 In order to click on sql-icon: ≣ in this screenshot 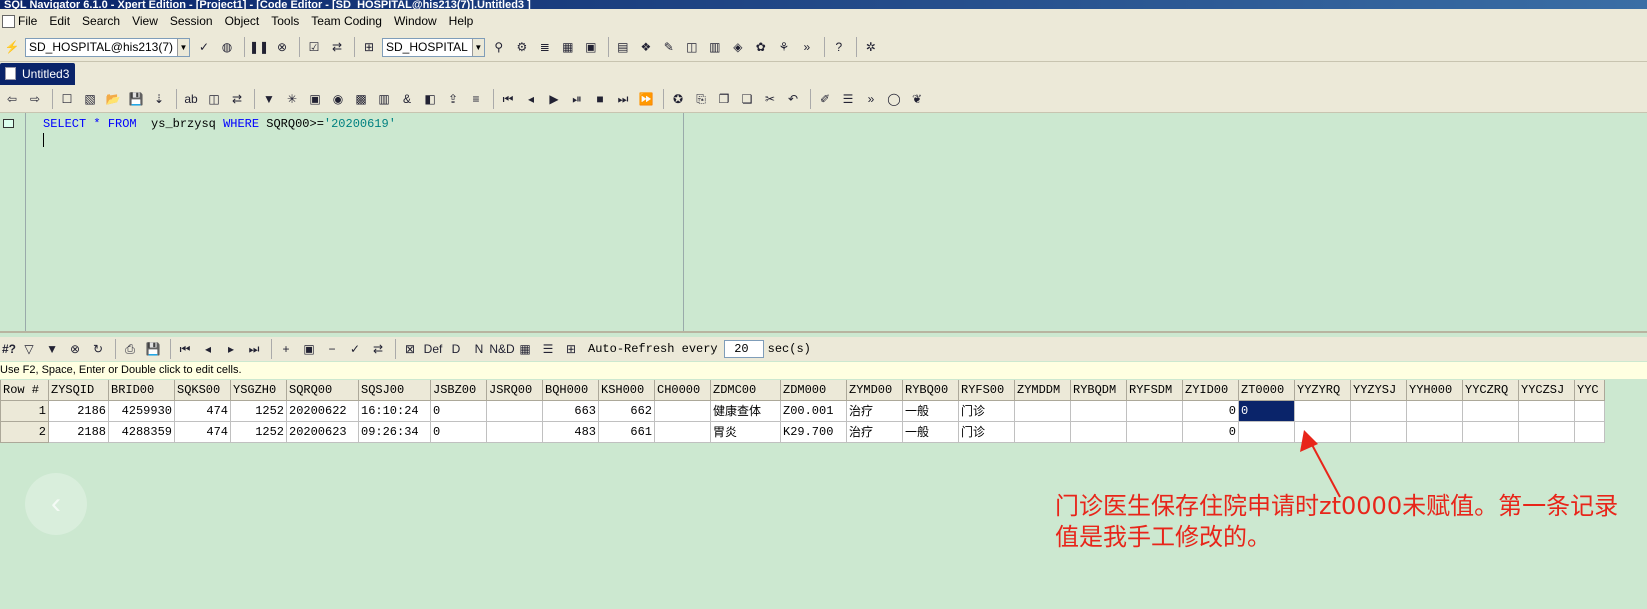, I will do `click(545, 47)`.